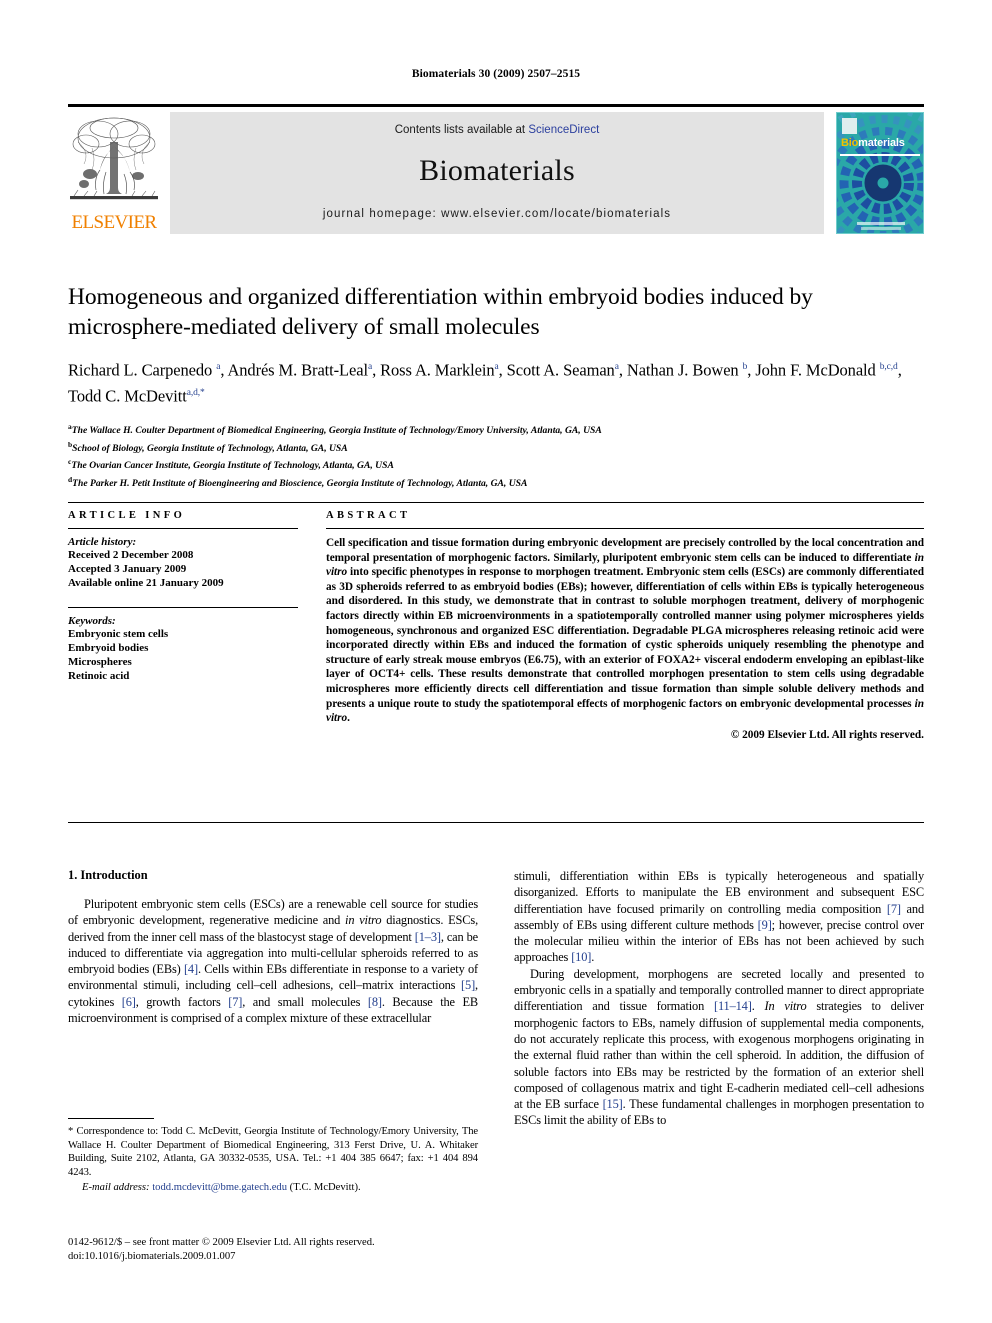 The width and height of the screenshot is (992, 1323). What do you see at coordinates (496, 502) in the screenshot?
I see `info-abstract-top-rule` at bounding box center [496, 502].